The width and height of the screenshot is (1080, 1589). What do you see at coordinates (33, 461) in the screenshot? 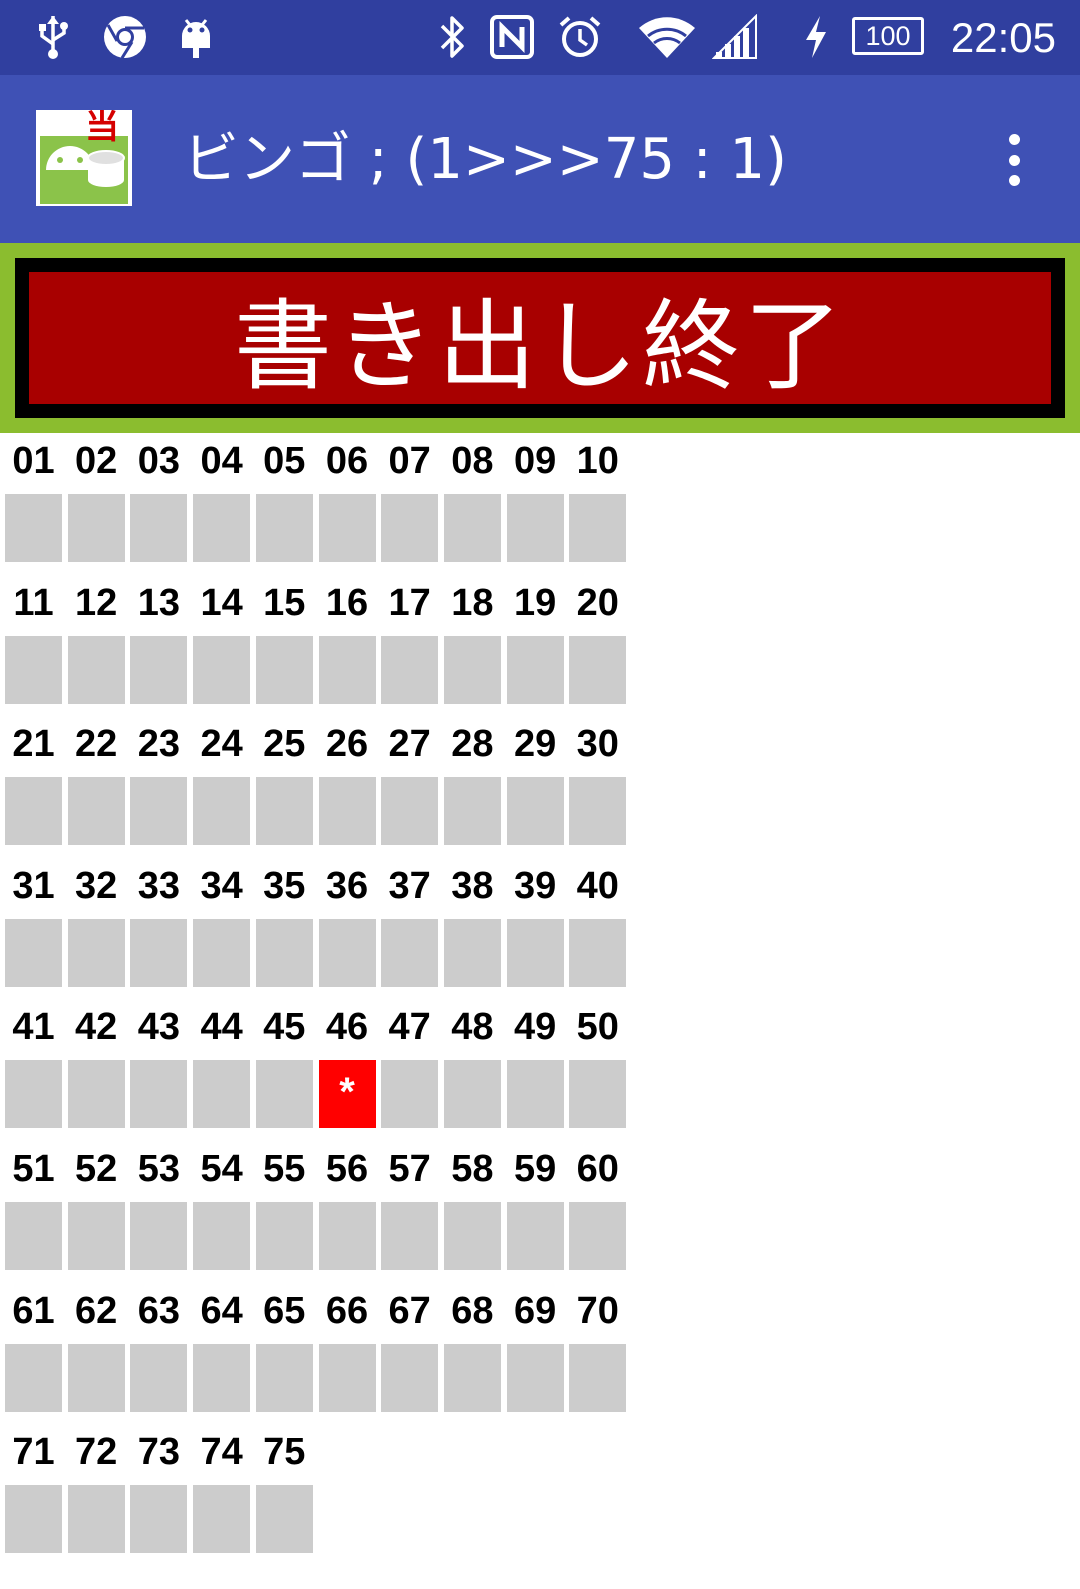
I see `number-label: 01` at bounding box center [33, 461].